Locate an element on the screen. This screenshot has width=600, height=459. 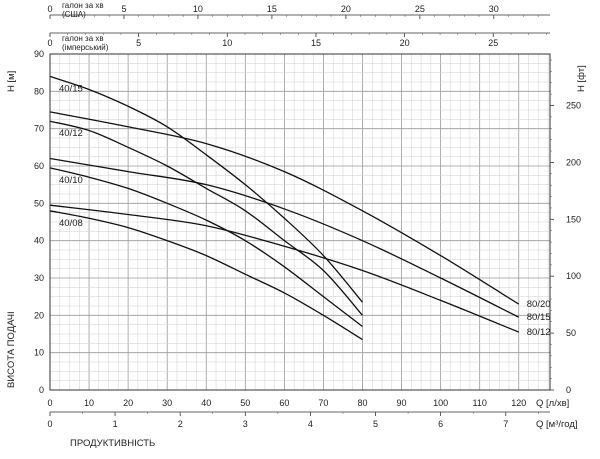
q-lmin-tick-label: 120 is located at coordinates (518, 403).